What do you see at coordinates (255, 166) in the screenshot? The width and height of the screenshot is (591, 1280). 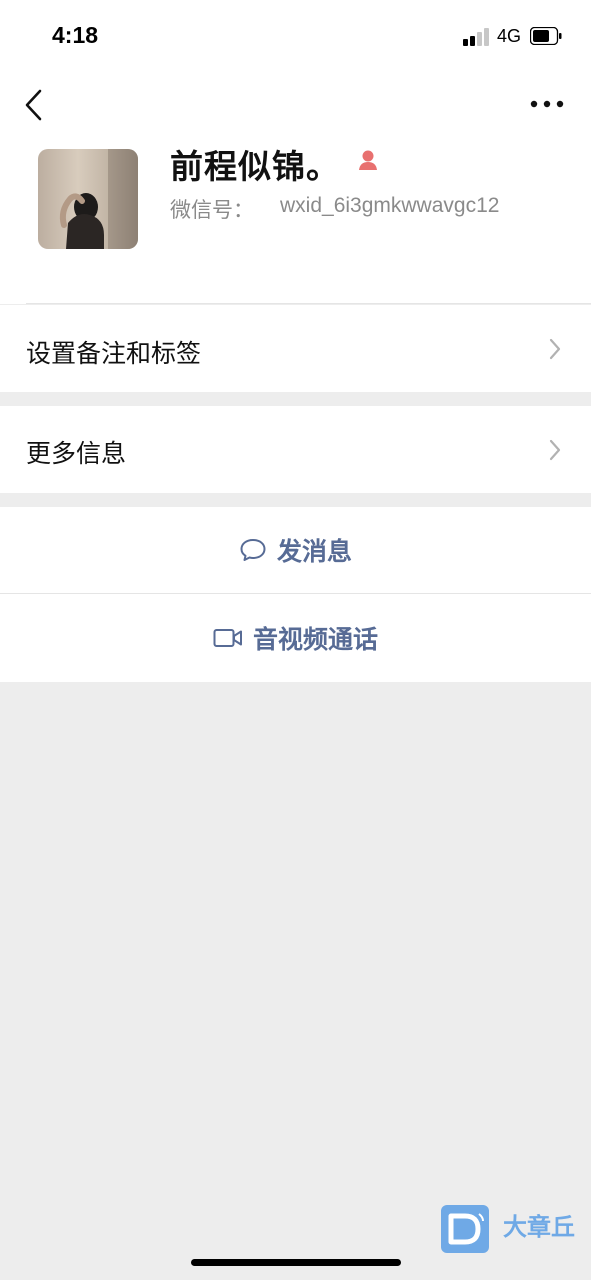 I see `nickname: 前程似锦。` at bounding box center [255, 166].